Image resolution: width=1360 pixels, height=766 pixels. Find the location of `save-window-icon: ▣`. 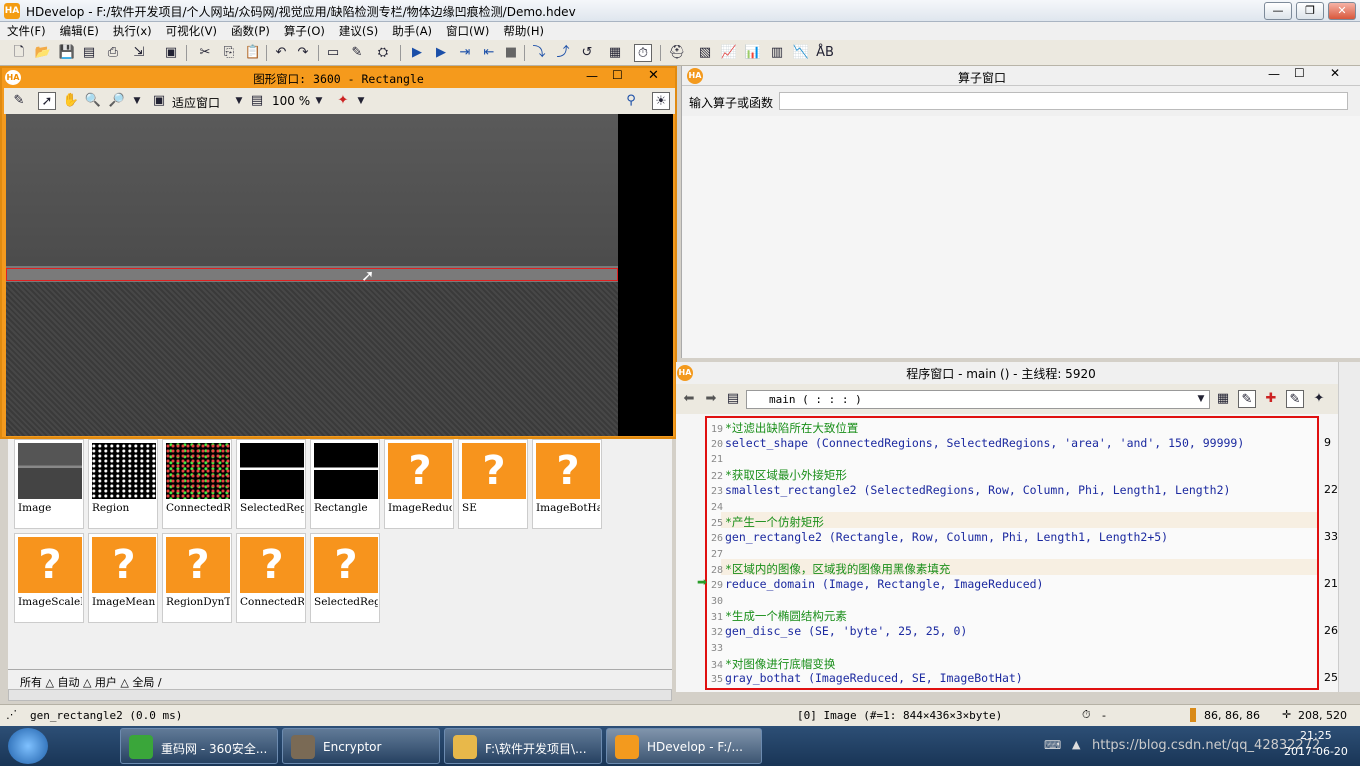

save-window-icon: ▣ is located at coordinates (171, 53).